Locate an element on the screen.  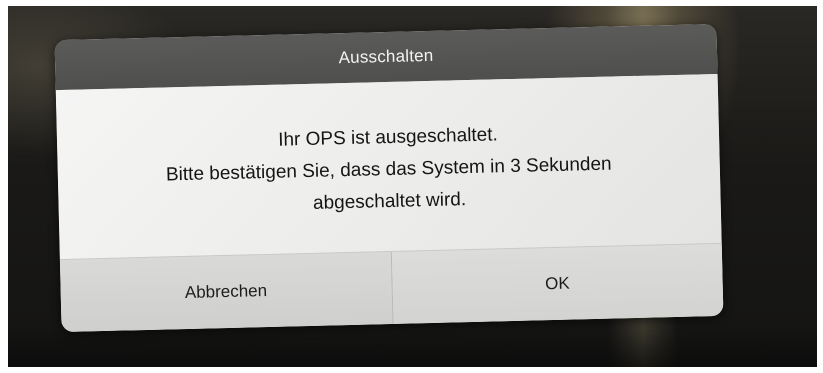
ok-button: OK is located at coordinates (557, 283).